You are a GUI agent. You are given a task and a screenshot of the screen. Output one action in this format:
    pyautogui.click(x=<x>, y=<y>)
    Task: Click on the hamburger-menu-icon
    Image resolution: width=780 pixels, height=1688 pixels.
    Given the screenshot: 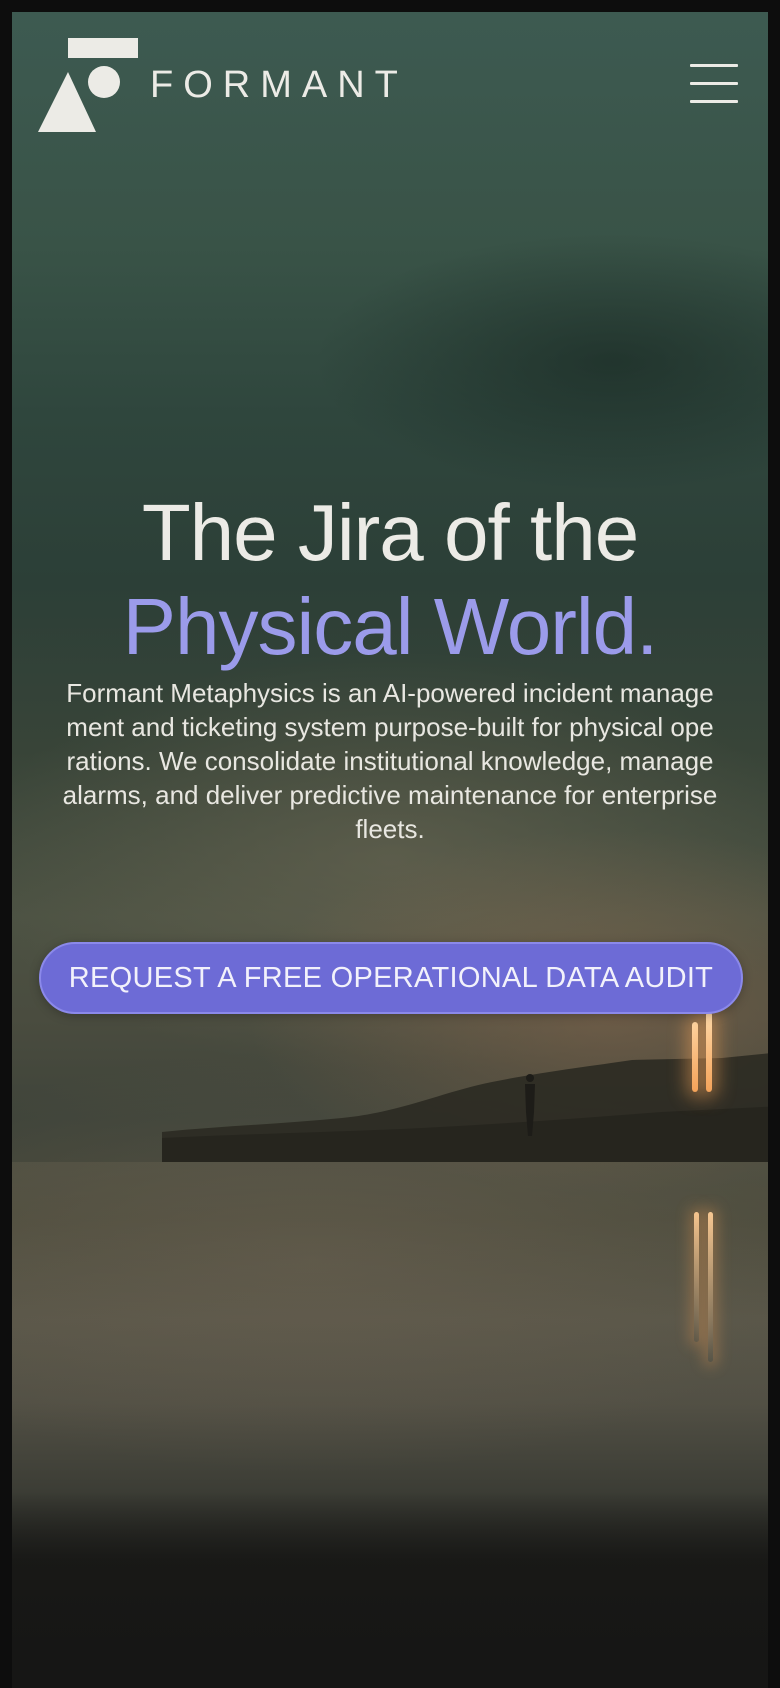 What is the action you would take?
    pyautogui.click(x=715, y=84)
    